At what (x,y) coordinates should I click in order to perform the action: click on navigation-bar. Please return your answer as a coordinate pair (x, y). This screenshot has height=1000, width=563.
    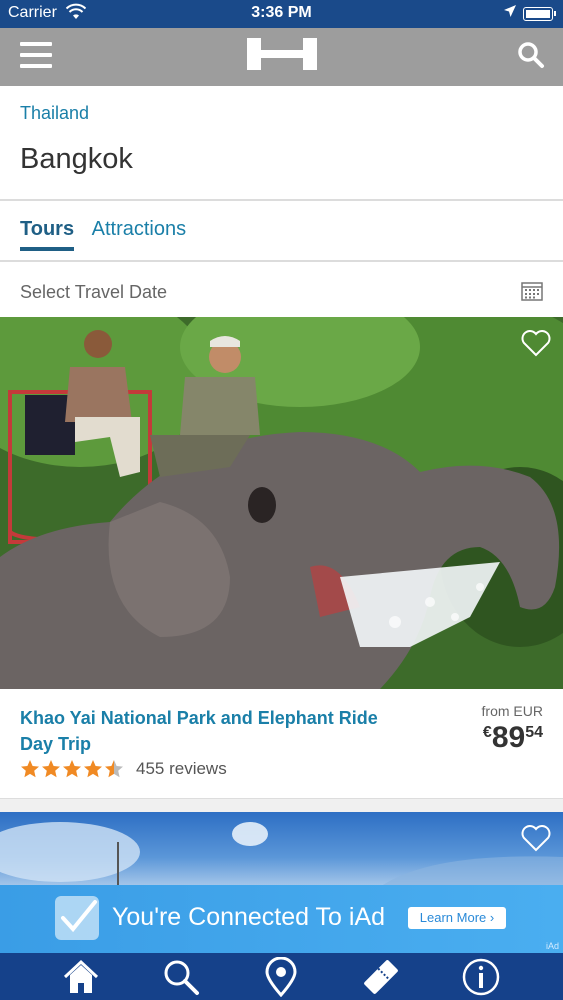
    Looking at the image, I should click on (281, 57).